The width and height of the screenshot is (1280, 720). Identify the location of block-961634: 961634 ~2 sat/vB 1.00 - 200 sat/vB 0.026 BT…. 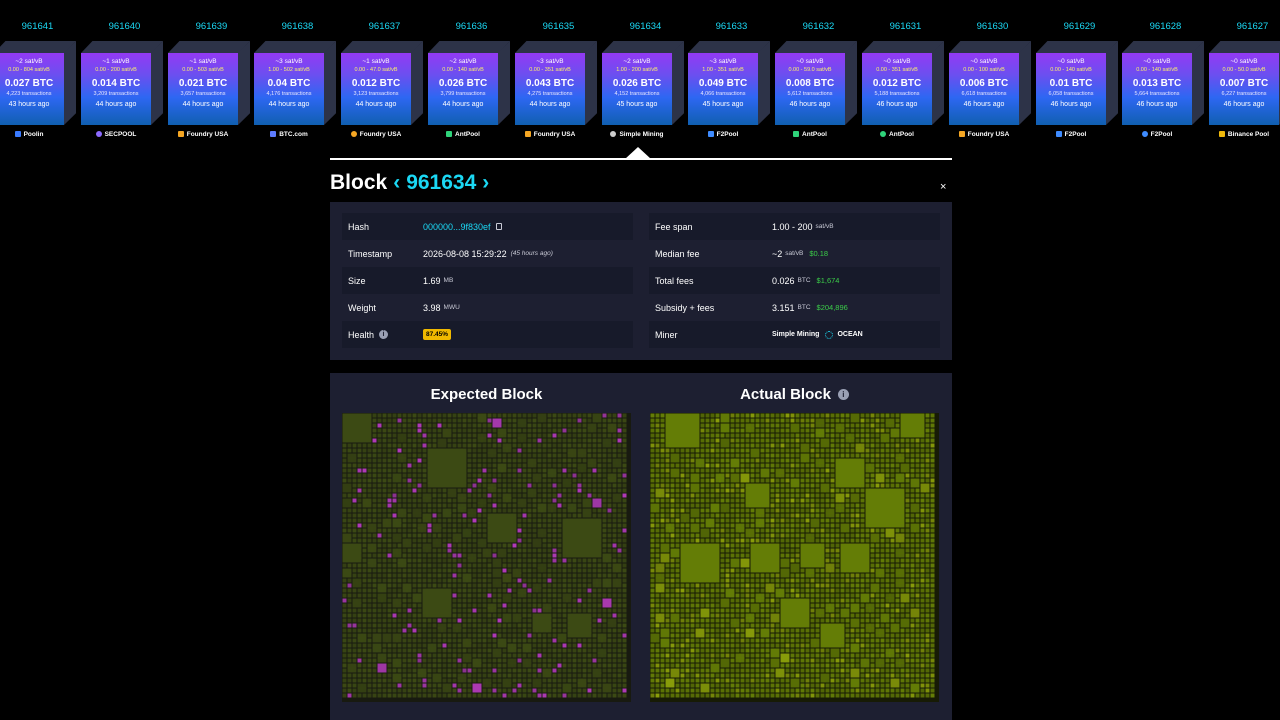
(645, 75).